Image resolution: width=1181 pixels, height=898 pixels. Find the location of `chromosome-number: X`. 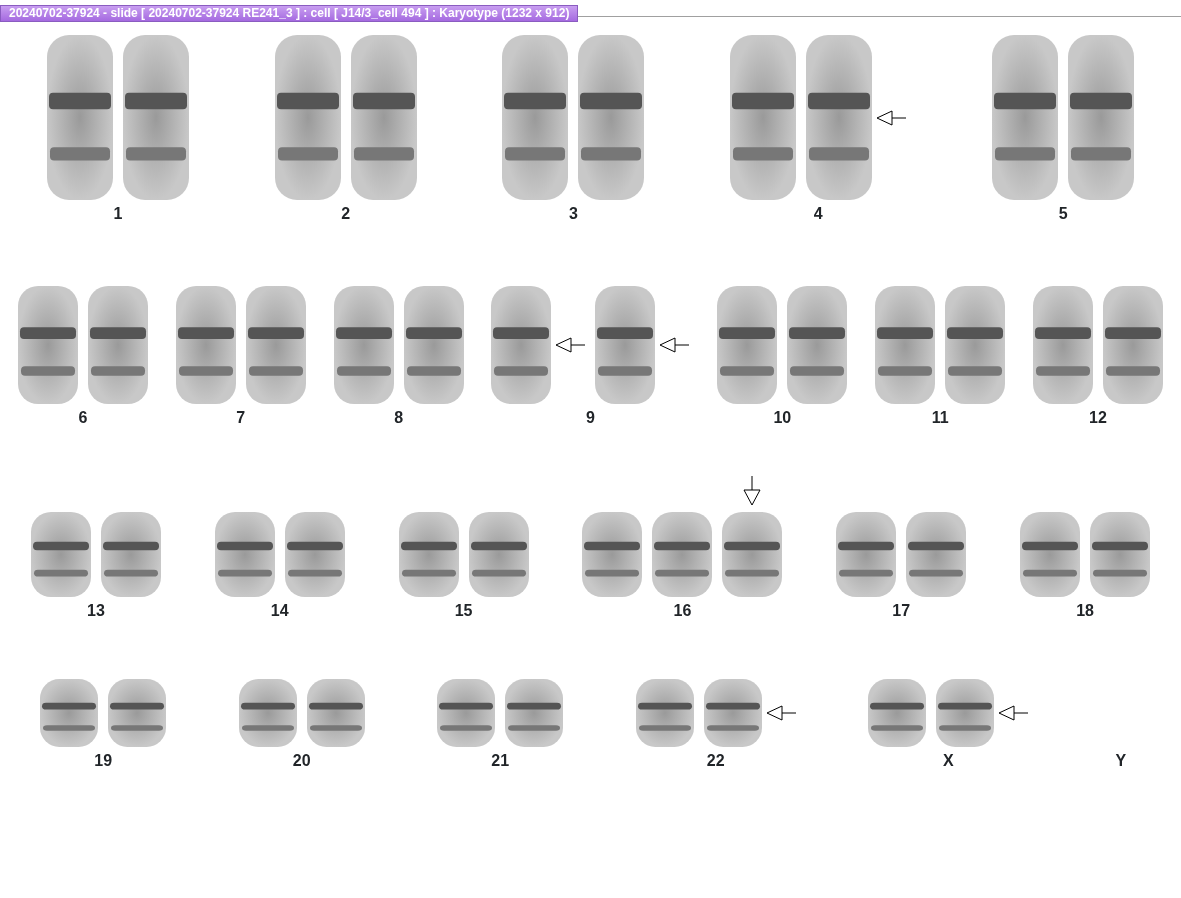

chromosome-number: X is located at coordinates (948, 761).